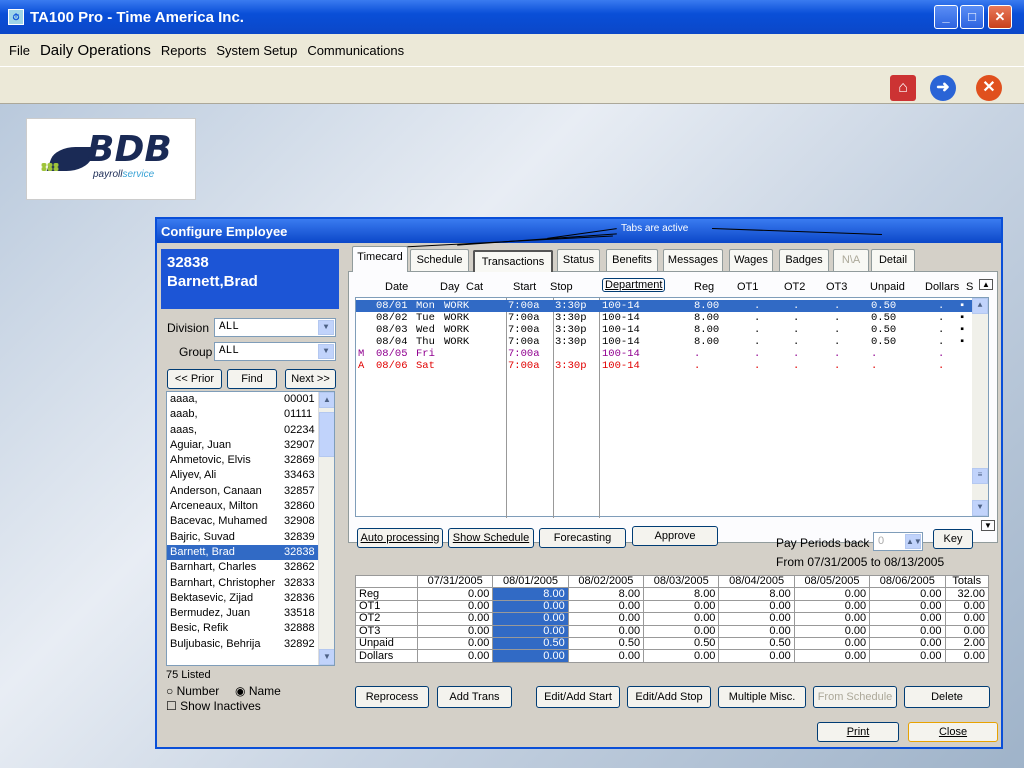  Describe the element at coordinates (980, 407) in the screenshot. I see `grid-scrollbar: ▲ ≡ ▼` at that location.